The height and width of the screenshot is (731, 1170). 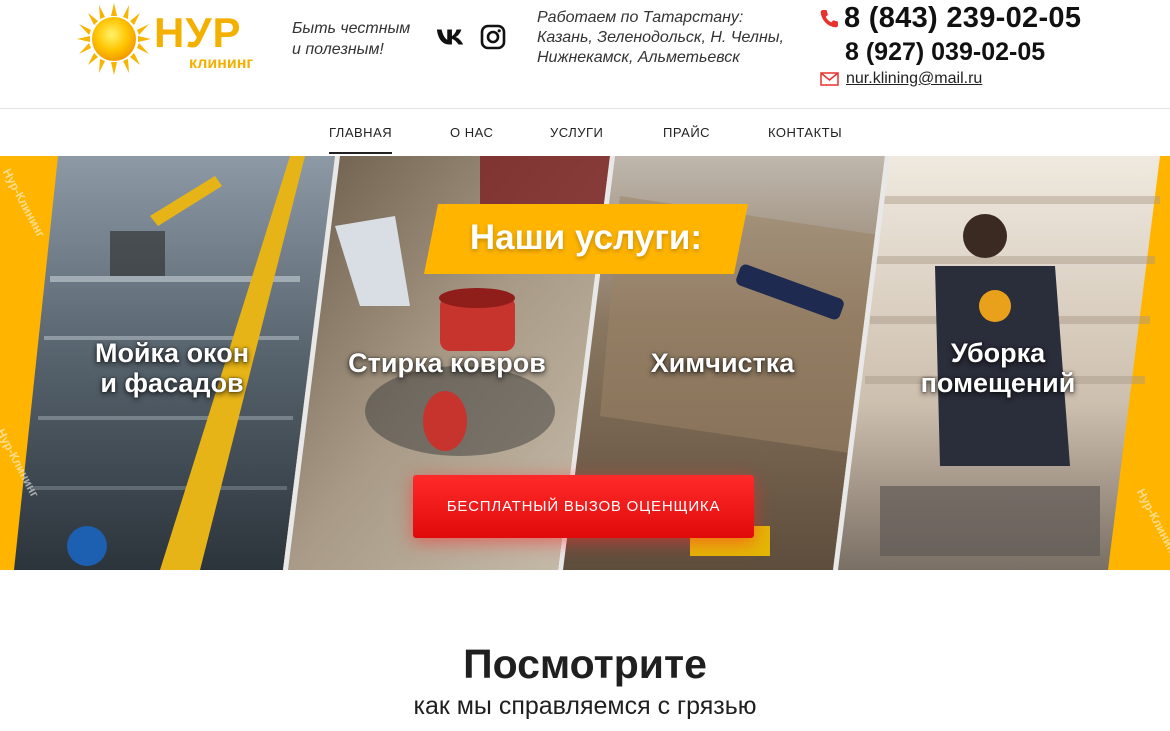 I want to click on panel-label-rooms: Уборка помещений, so click(x=998, y=368).